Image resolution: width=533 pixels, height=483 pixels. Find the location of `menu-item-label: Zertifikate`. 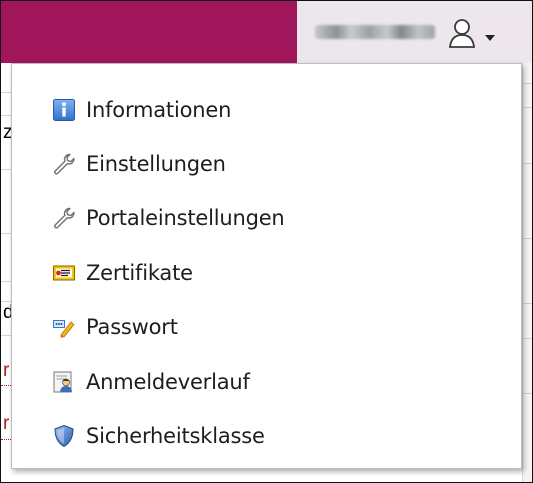

menu-item-label: Zertifikate is located at coordinates (139, 273).